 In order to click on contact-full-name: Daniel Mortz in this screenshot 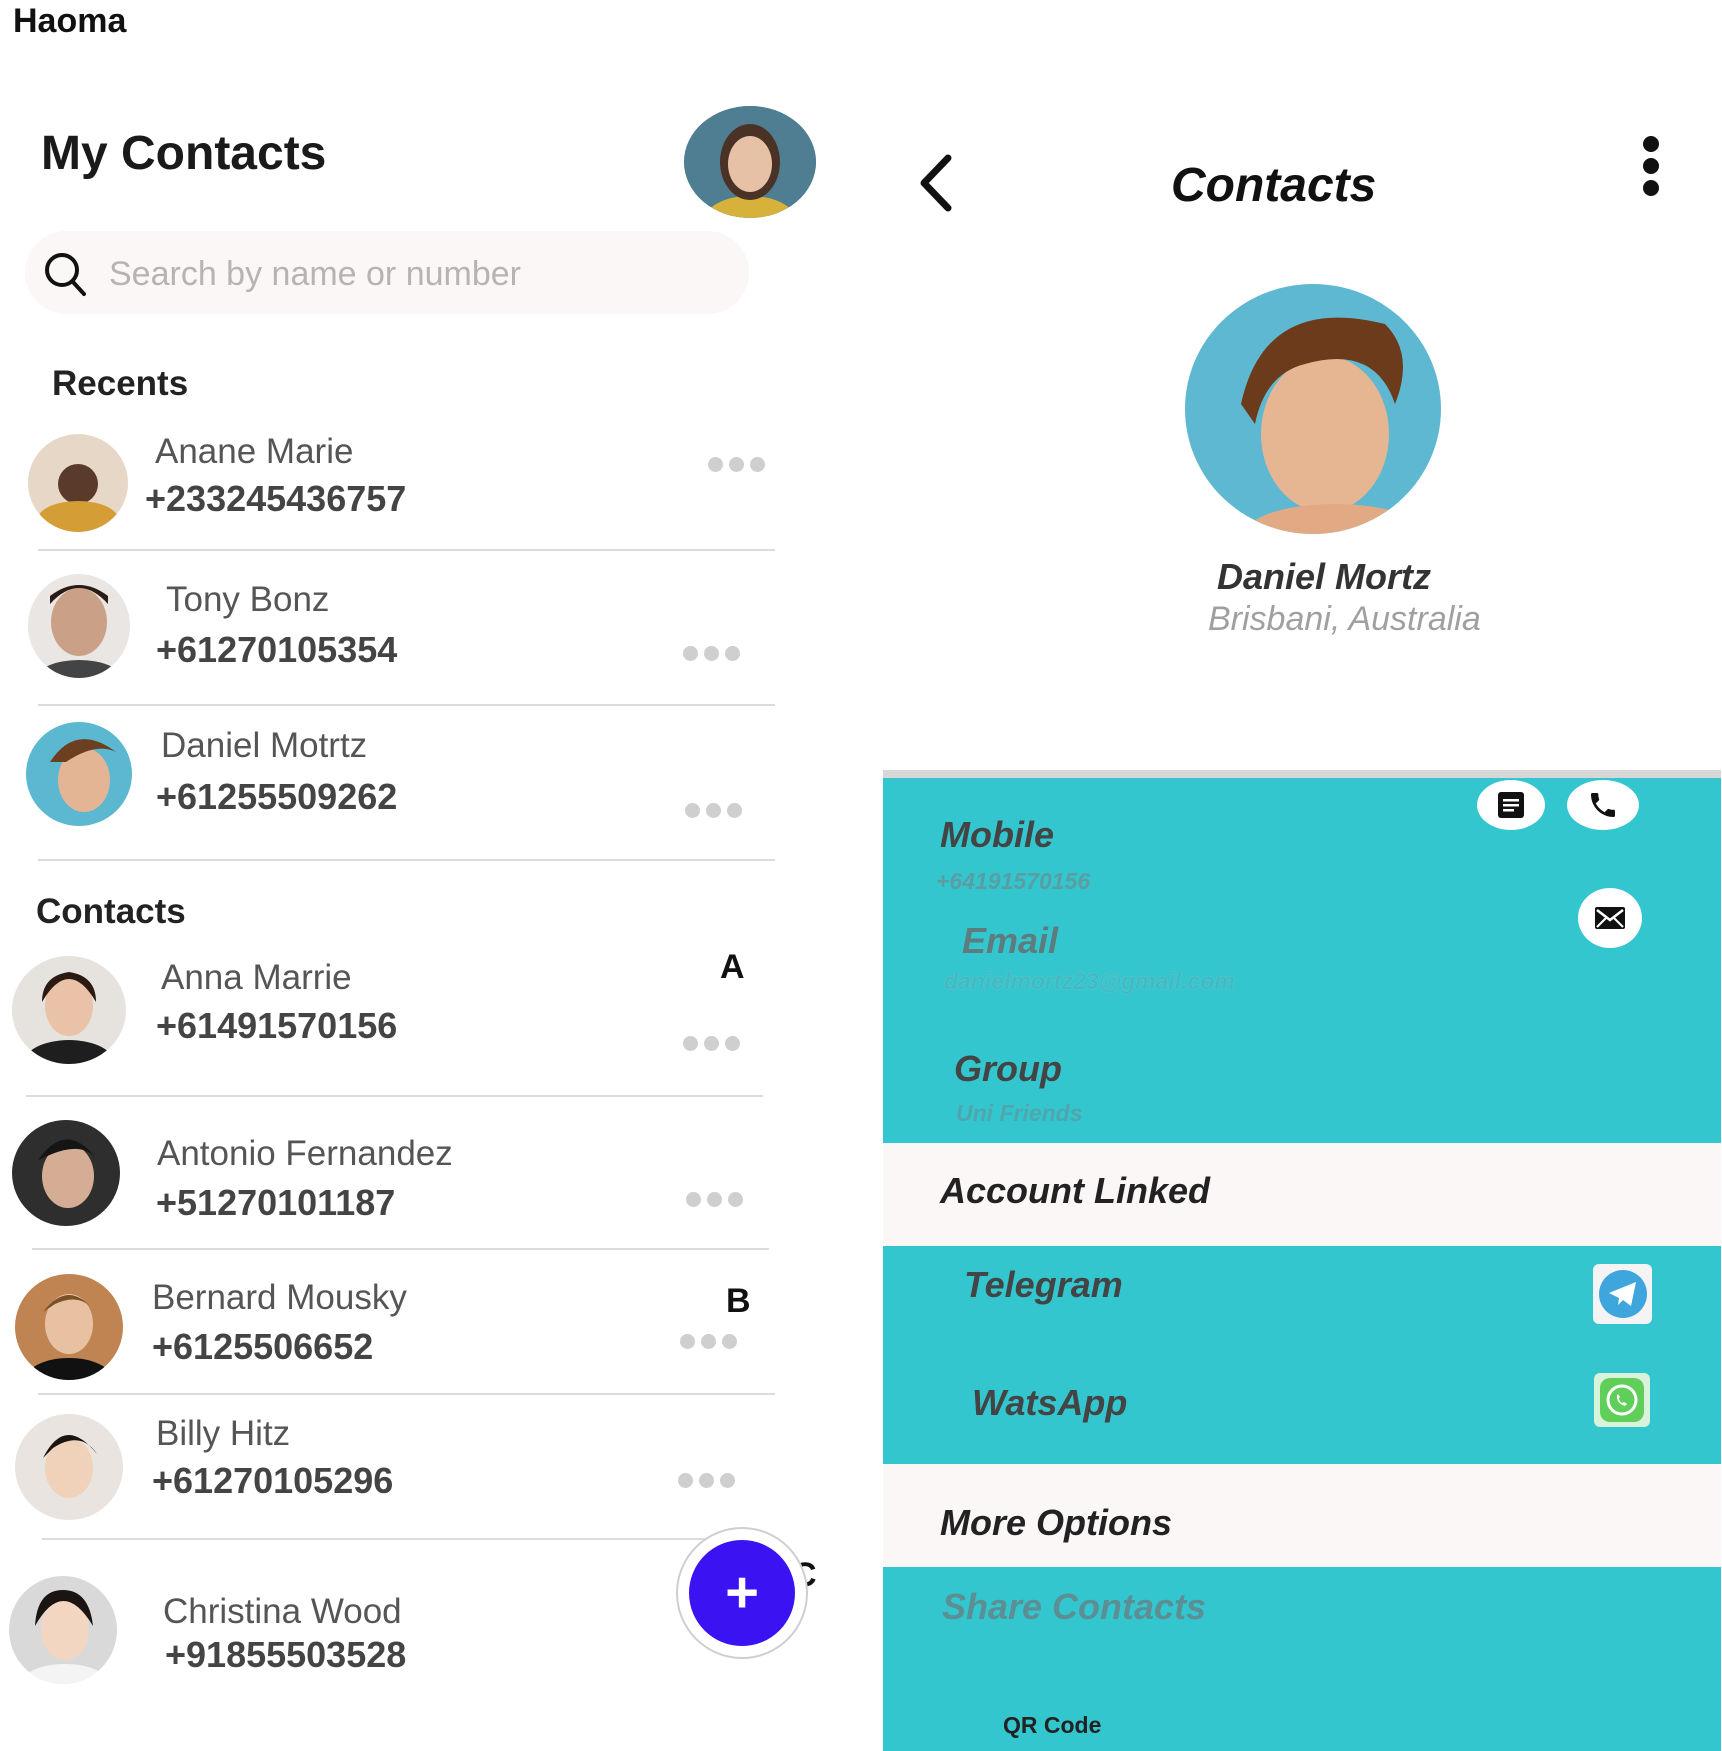, I will do `click(1324, 576)`.